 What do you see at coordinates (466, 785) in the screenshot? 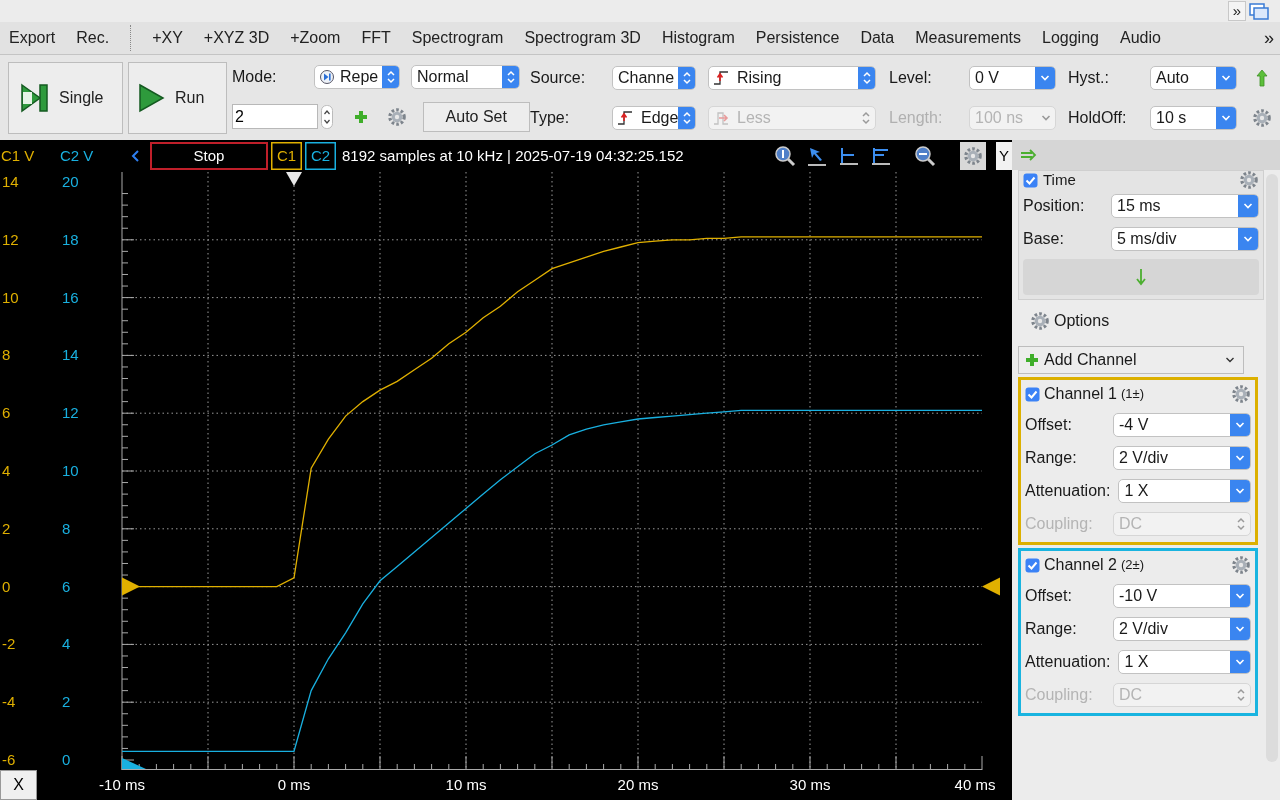
I see `axis-tick-label: 10 ms` at bounding box center [466, 785].